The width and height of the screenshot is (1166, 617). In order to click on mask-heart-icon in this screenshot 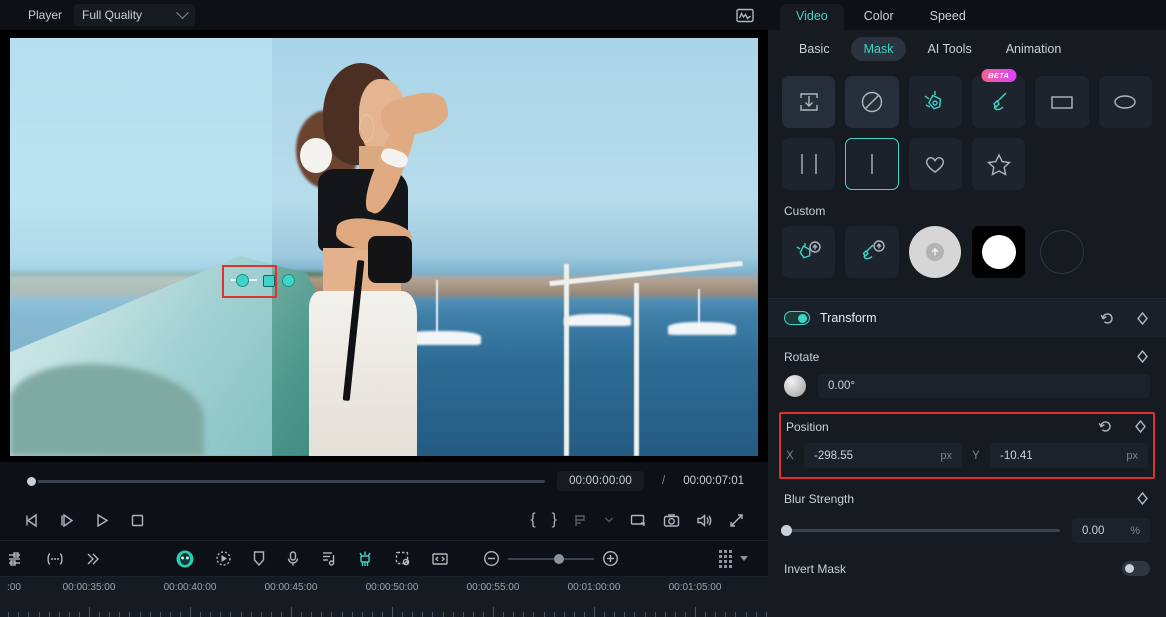, I will do `click(935, 164)`.